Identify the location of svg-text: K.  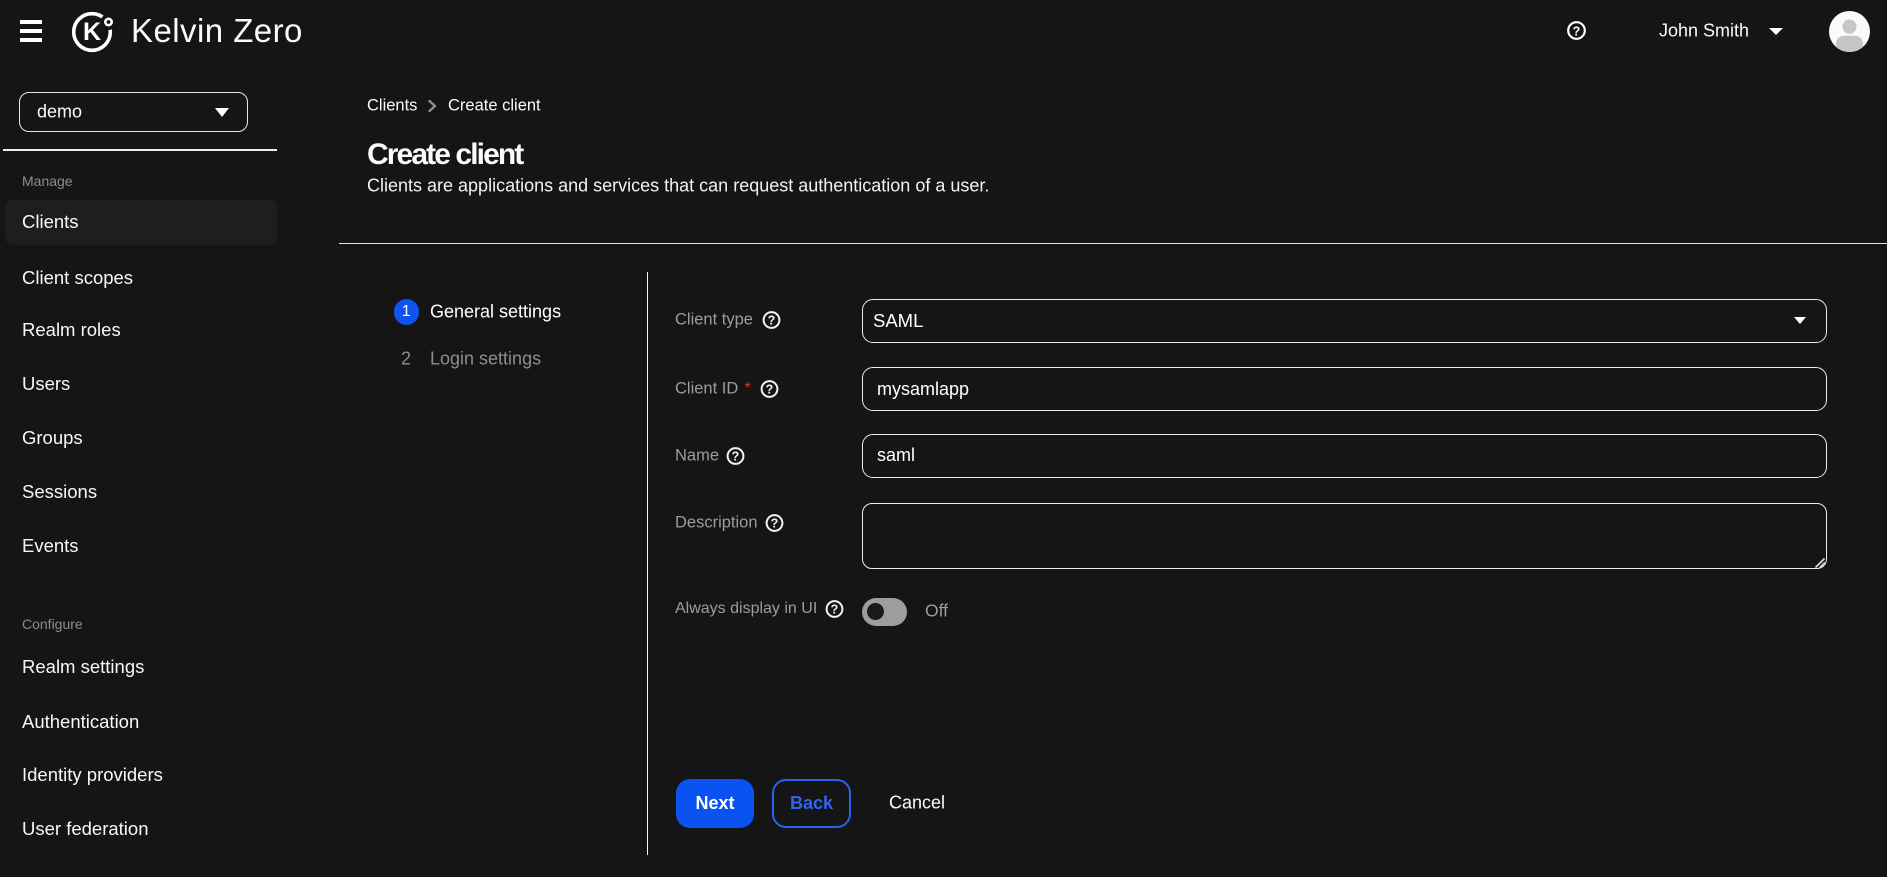
(92, 32).